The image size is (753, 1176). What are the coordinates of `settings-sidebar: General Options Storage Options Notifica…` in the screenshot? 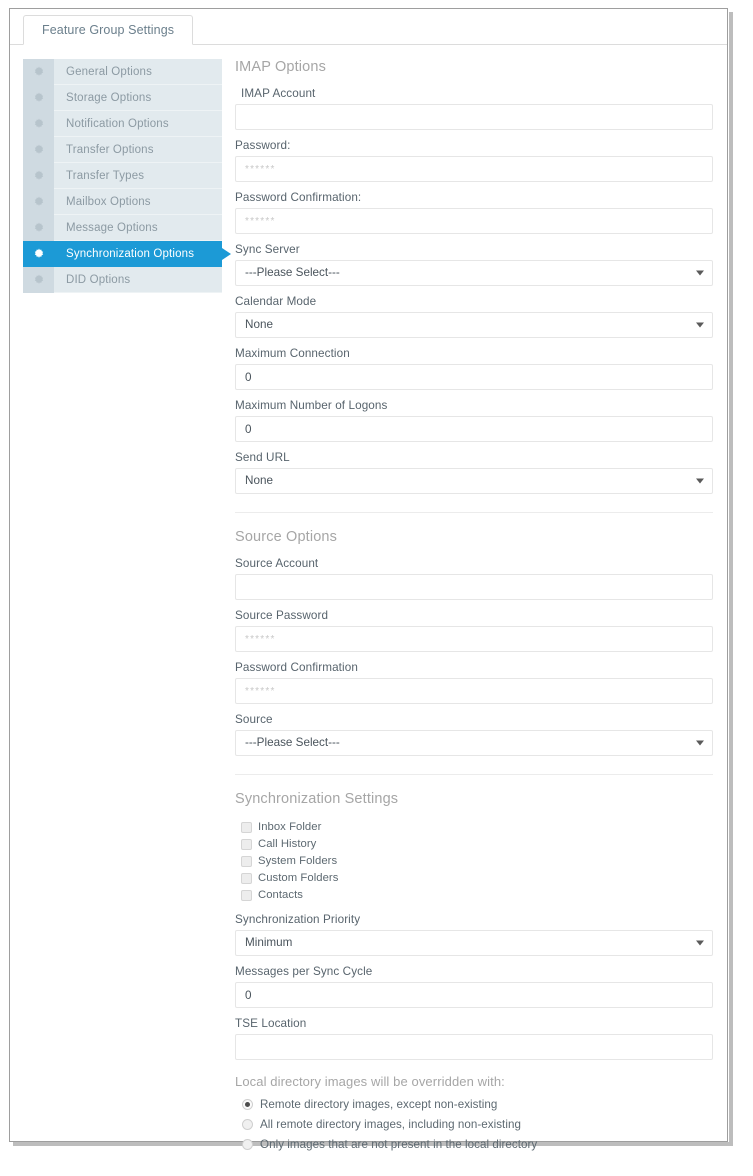 It's located at (127, 175).